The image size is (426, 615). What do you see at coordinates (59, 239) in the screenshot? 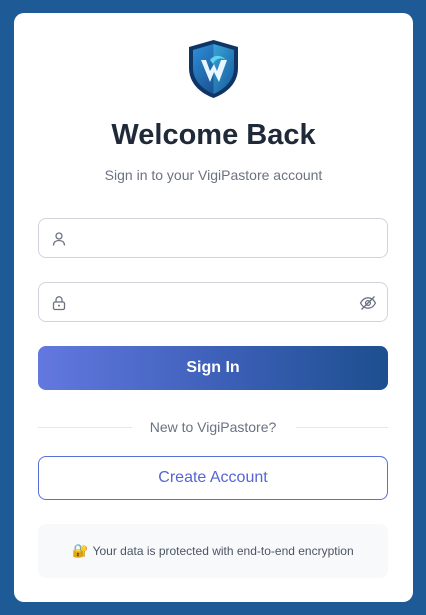
I see `user-icon` at bounding box center [59, 239].